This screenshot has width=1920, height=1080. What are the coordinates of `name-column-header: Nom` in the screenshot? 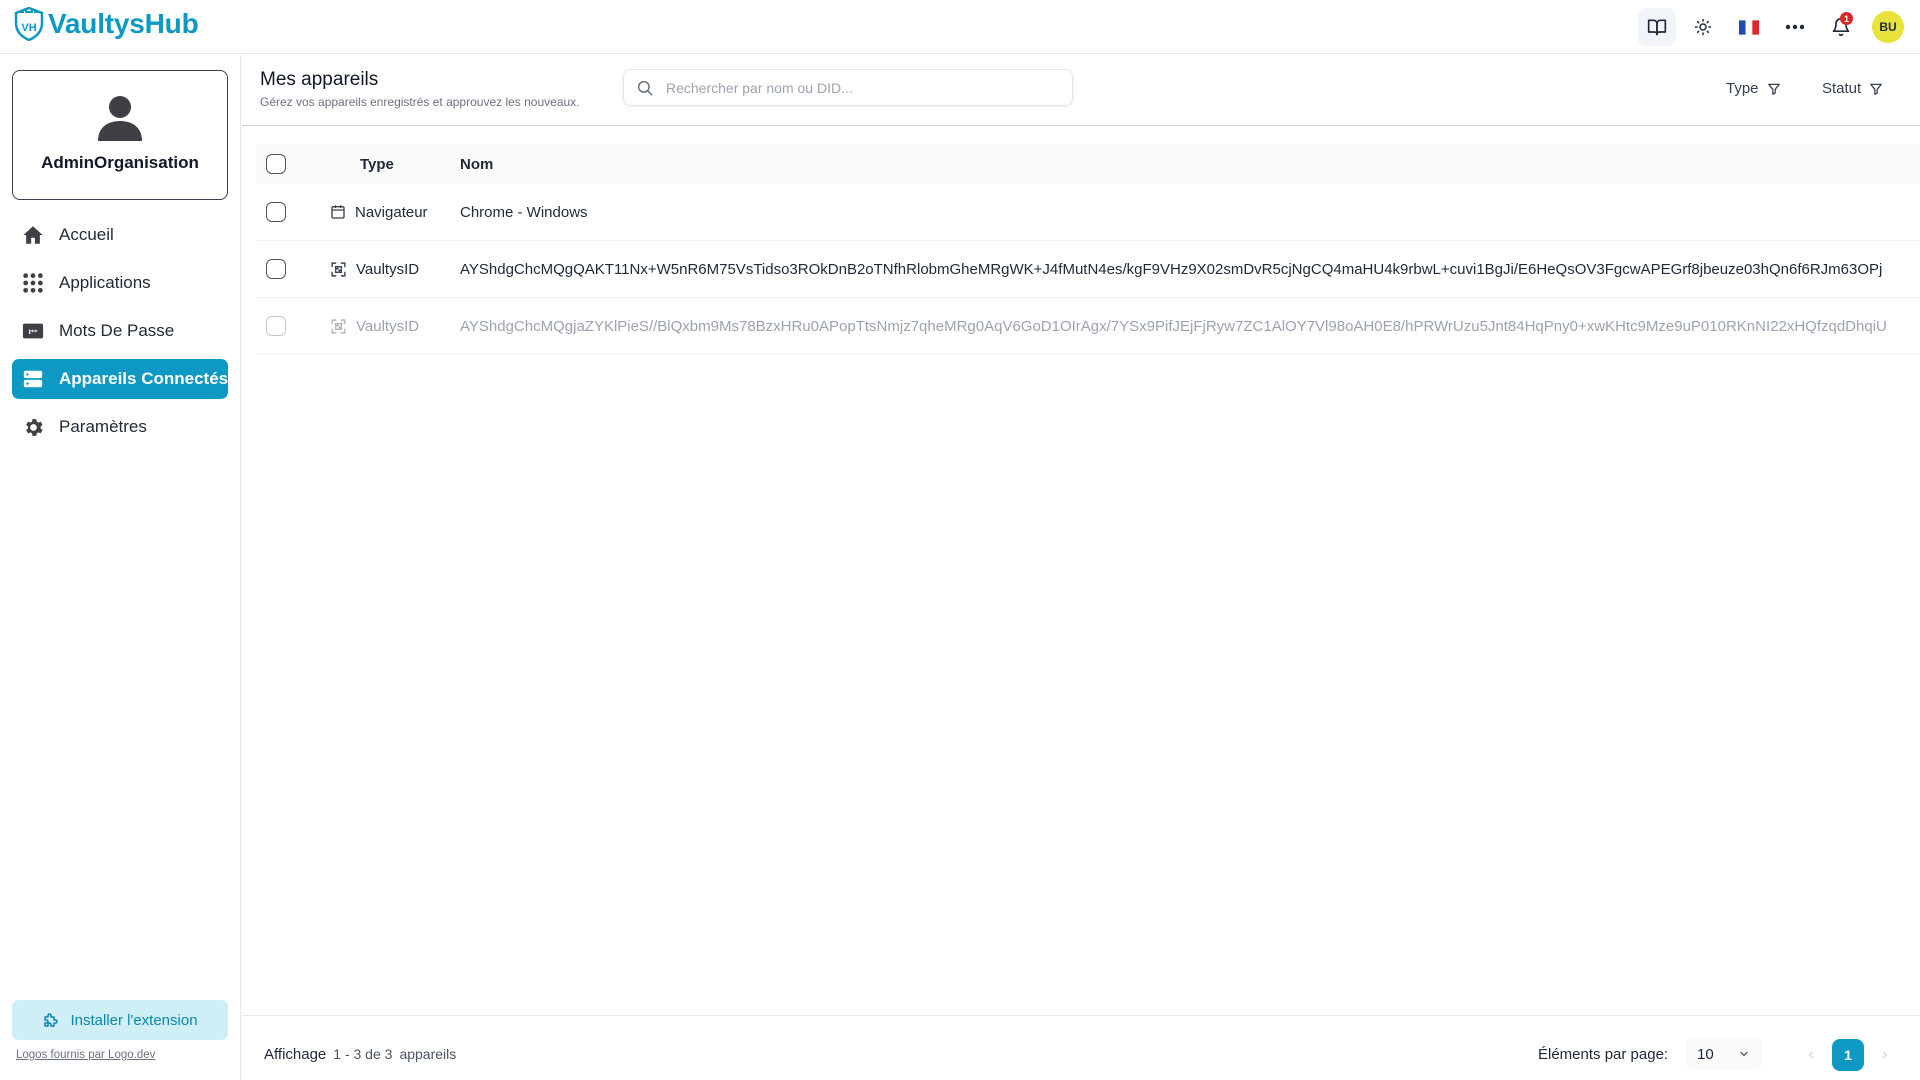 It's located at (1190, 164).